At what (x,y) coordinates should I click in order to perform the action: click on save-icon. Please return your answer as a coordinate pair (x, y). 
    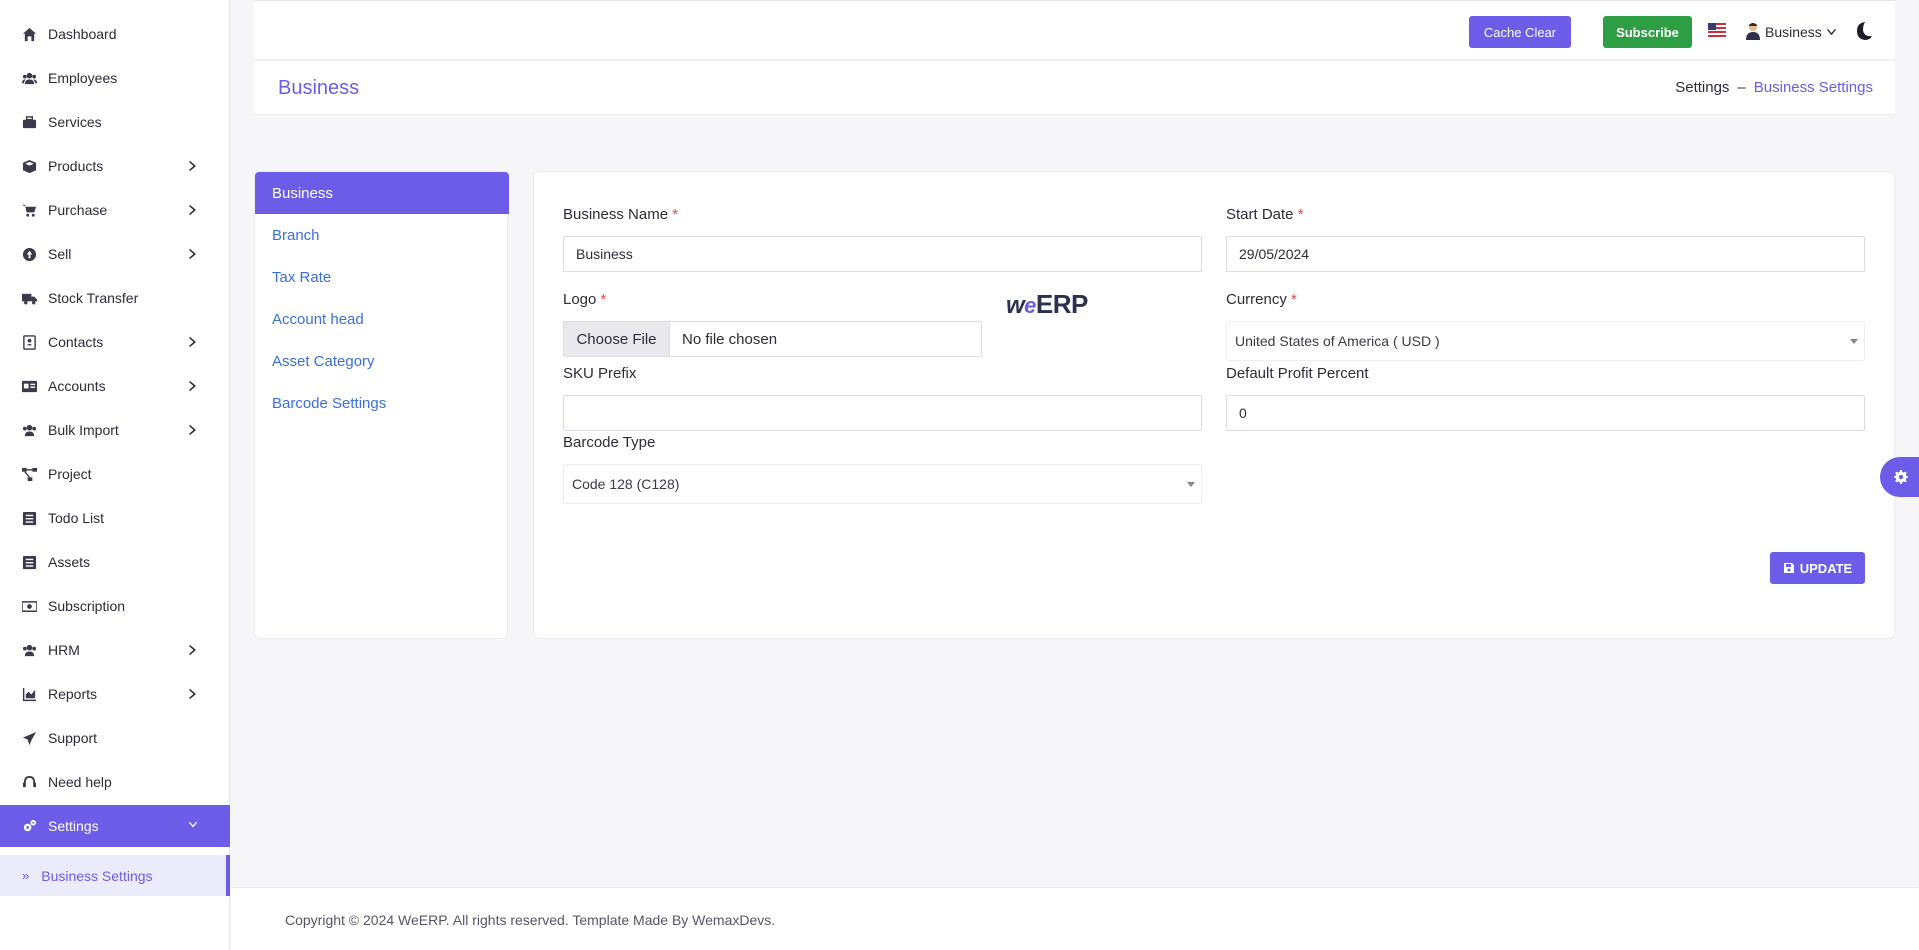
    Looking at the image, I should click on (1788, 568).